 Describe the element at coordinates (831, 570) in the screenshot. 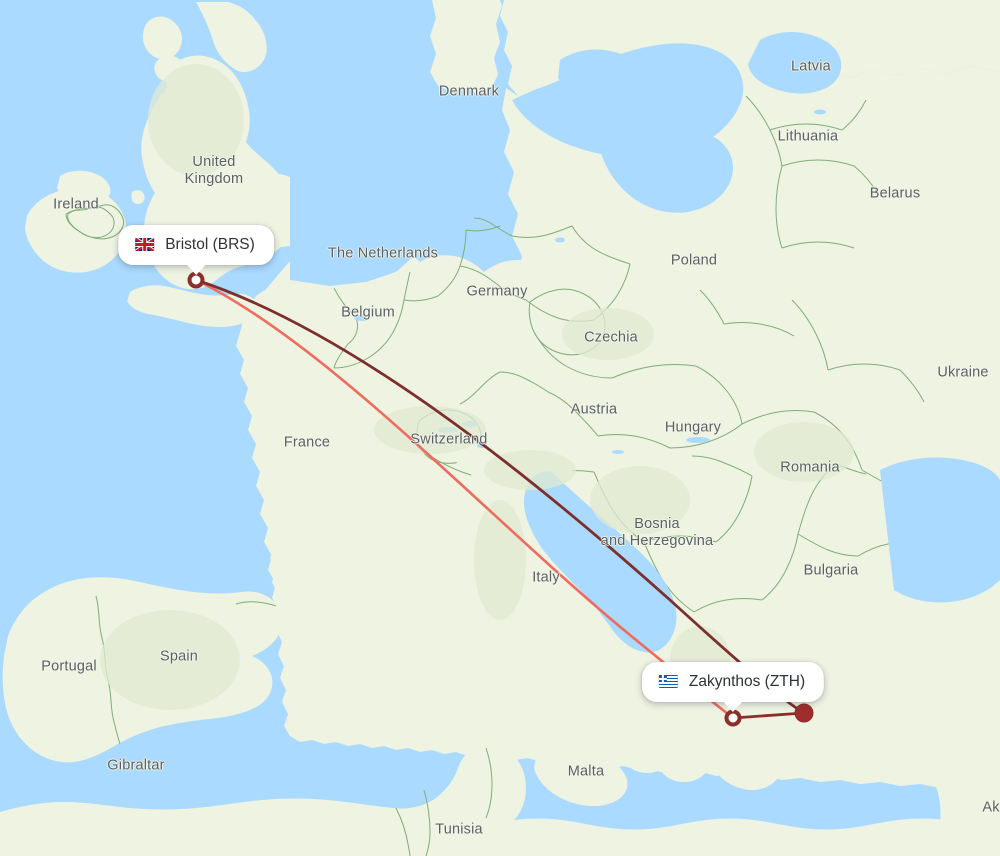

I see `country-label-bulgaria: Bulgaria` at that location.